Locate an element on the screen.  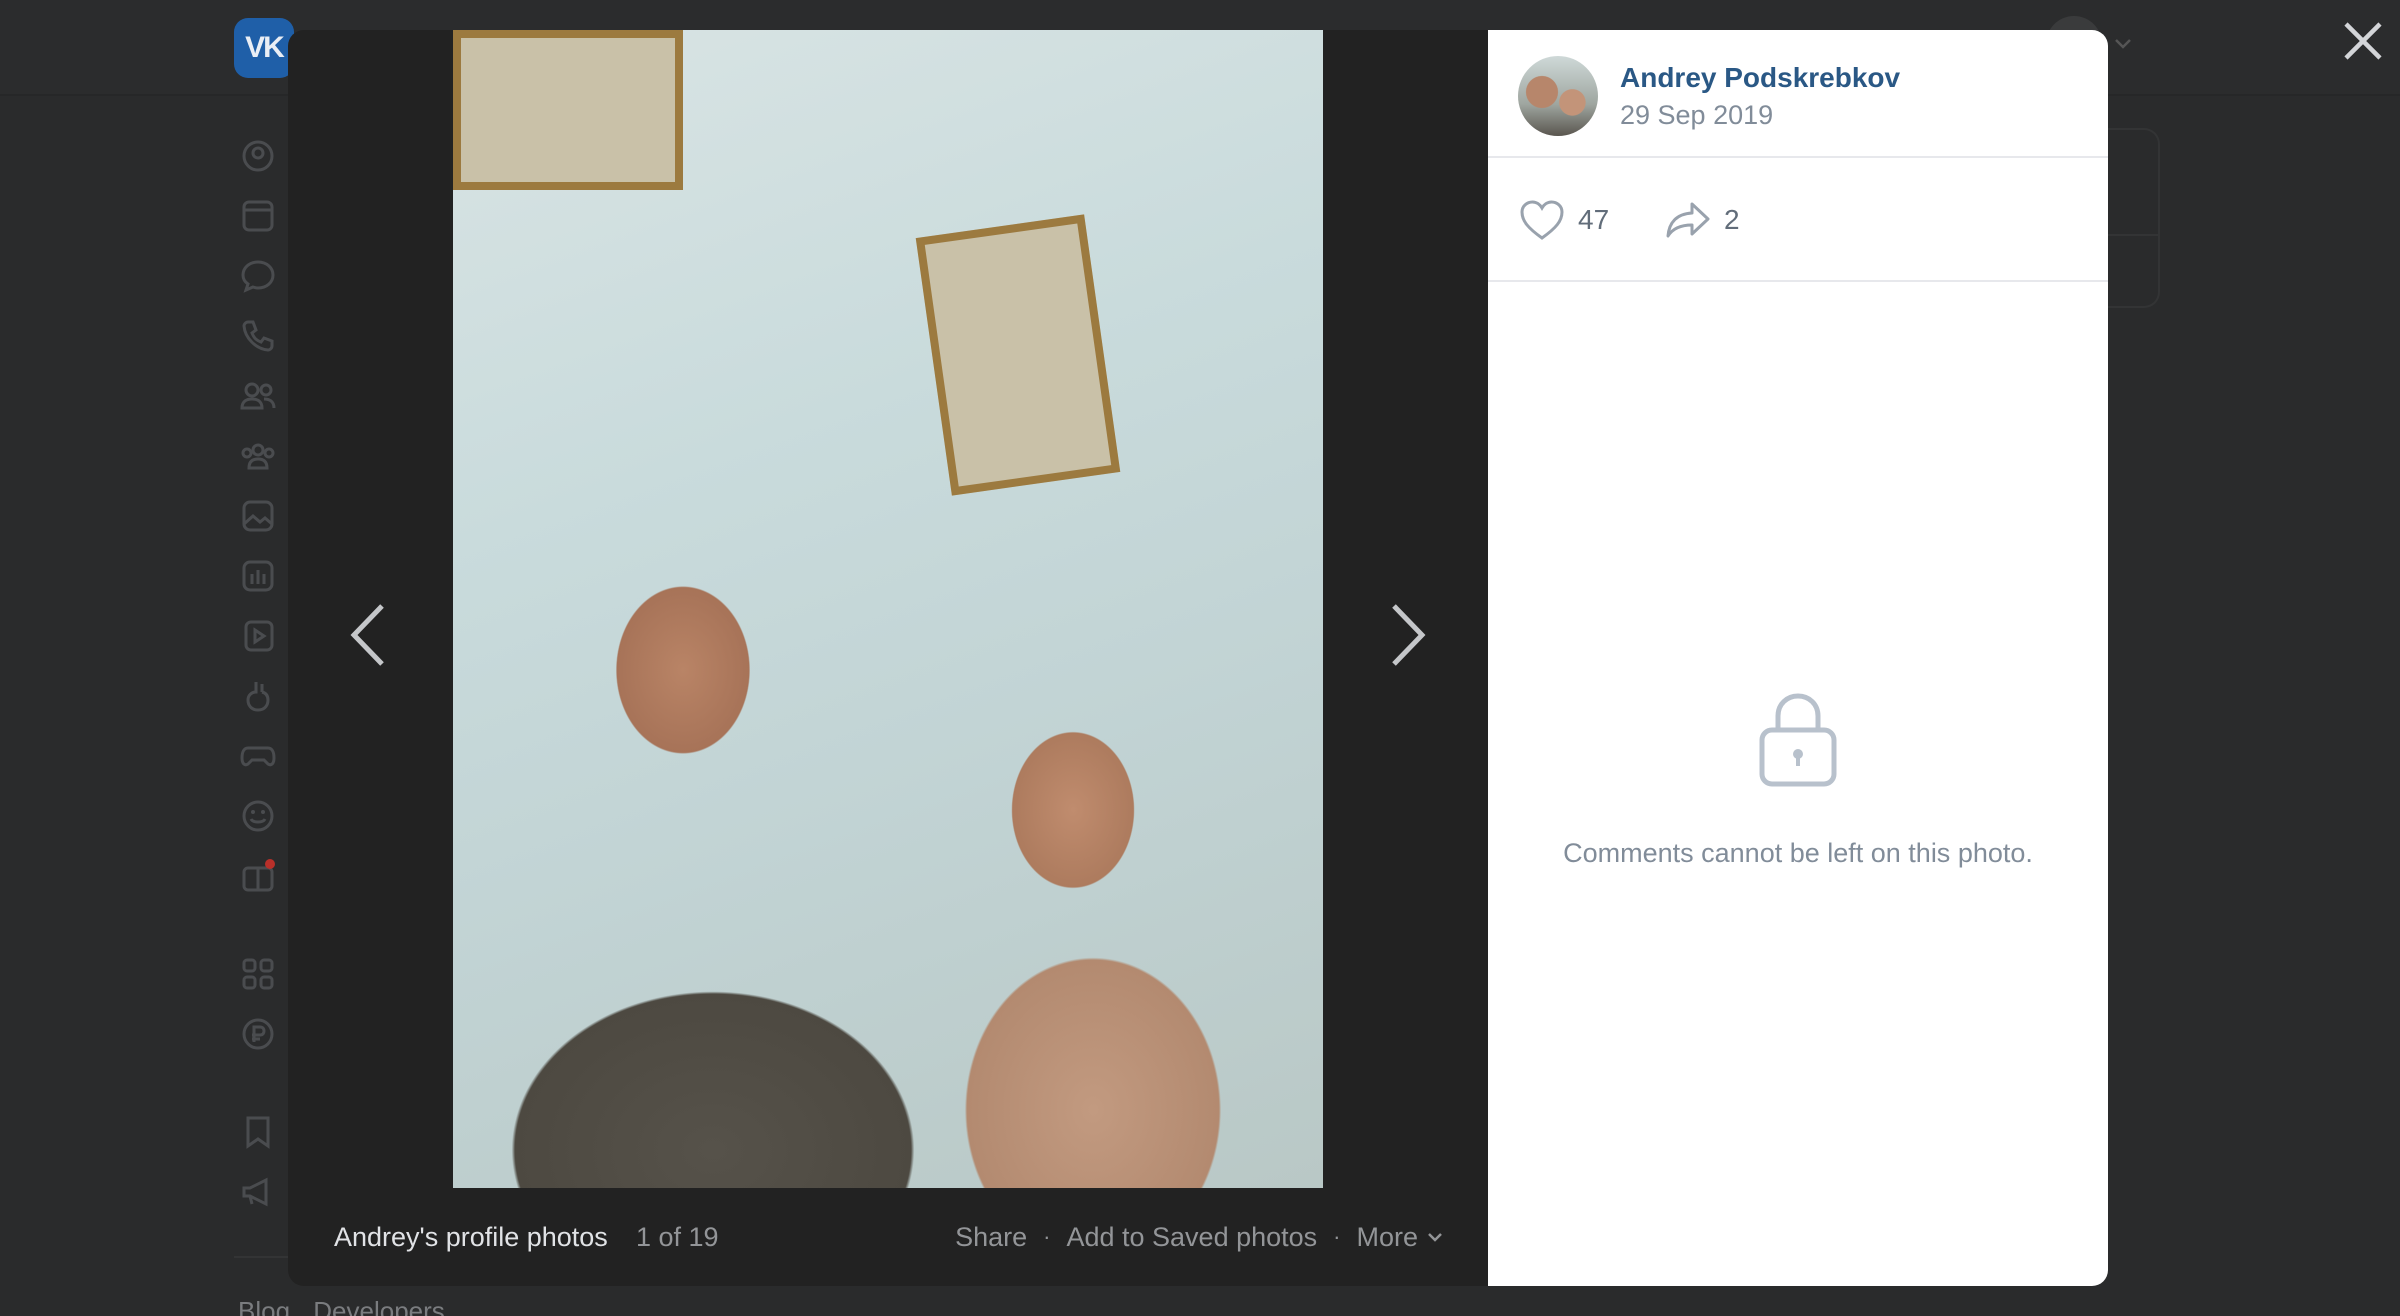
vk-logo: VK is located at coordinates (264, 48).